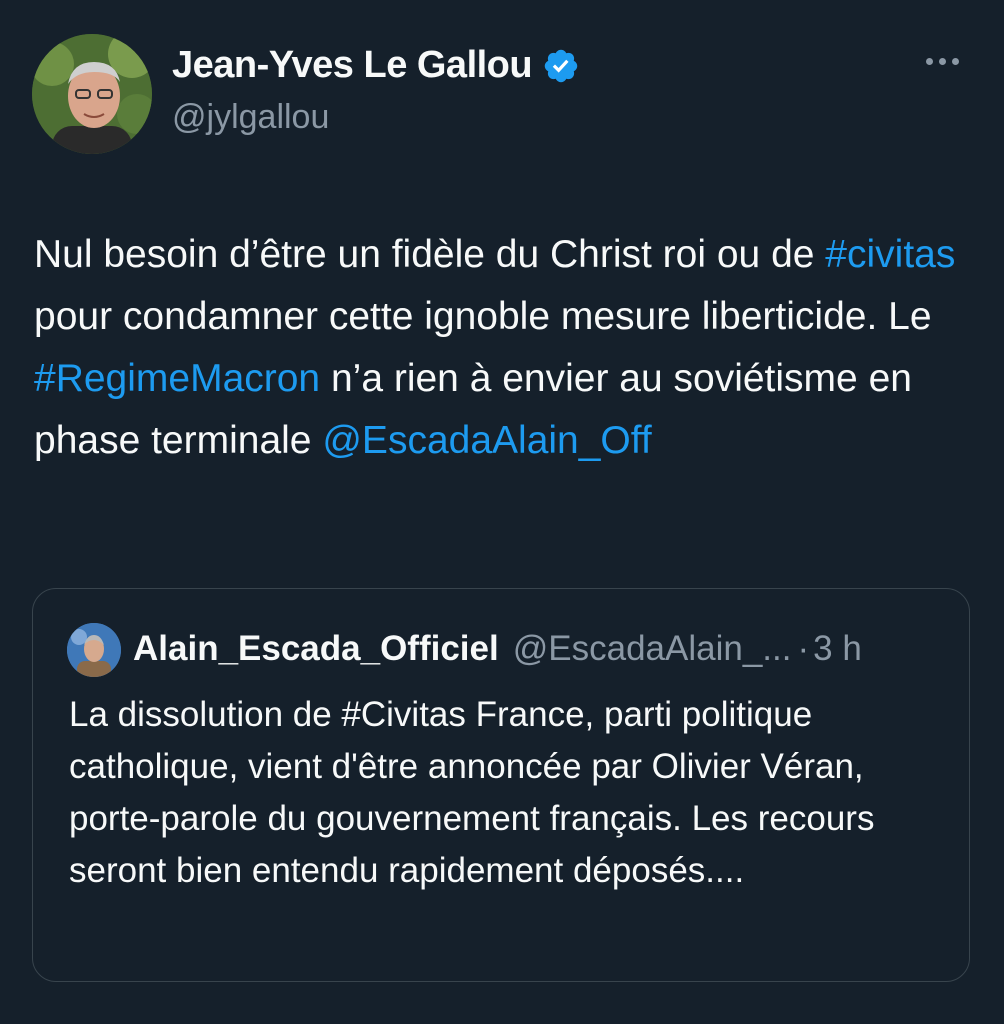 Image resolution: width=1004 pixels, height=1024 pixels. What do you see at coordinates (561, 66) in the screenshot?
I see `verified-badge-icon` at bounding box center [561, 66].